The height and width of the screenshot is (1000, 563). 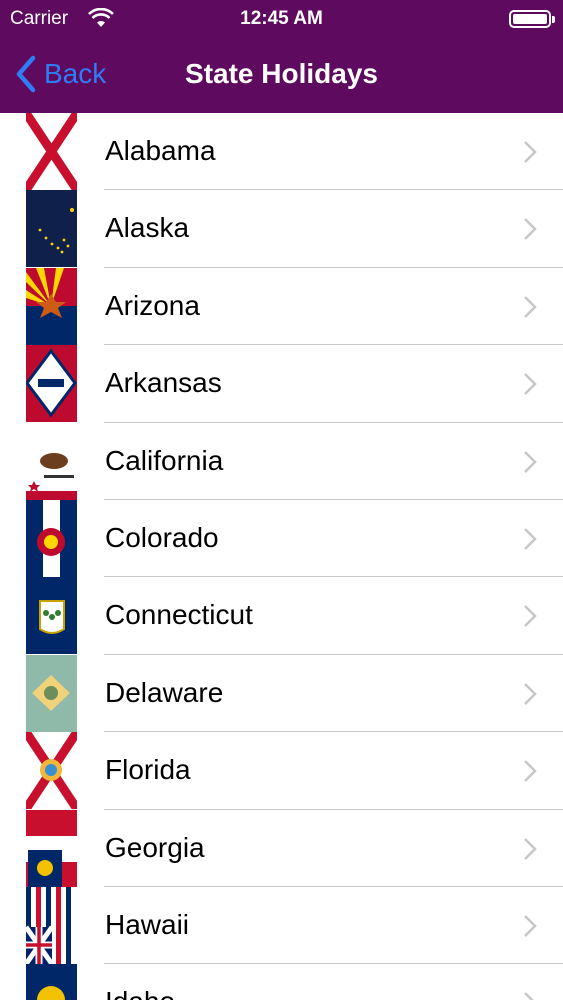 I want to click on status-bar: Carrier 12:45 AM, so click(x=281, y=19).